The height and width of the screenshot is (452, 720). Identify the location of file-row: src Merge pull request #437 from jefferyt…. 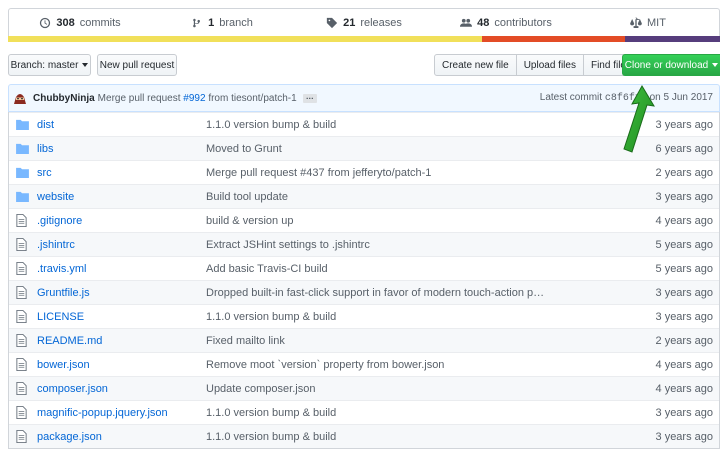
(364, 172).